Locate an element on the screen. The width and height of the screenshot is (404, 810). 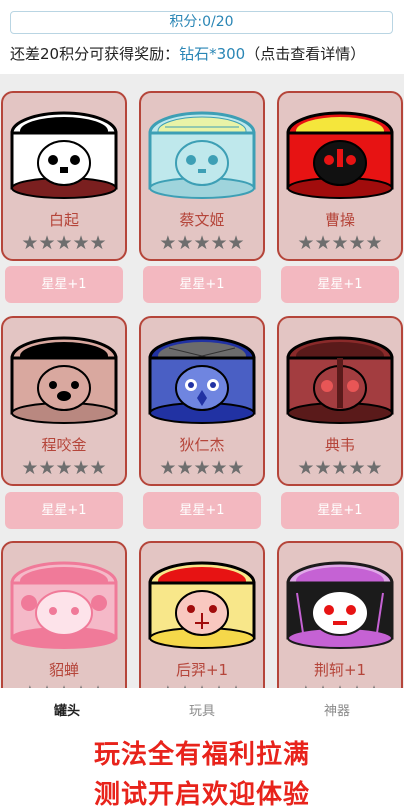
banner-line-2: 测试开启欢迎体验 is located at coordinates (201, 795).